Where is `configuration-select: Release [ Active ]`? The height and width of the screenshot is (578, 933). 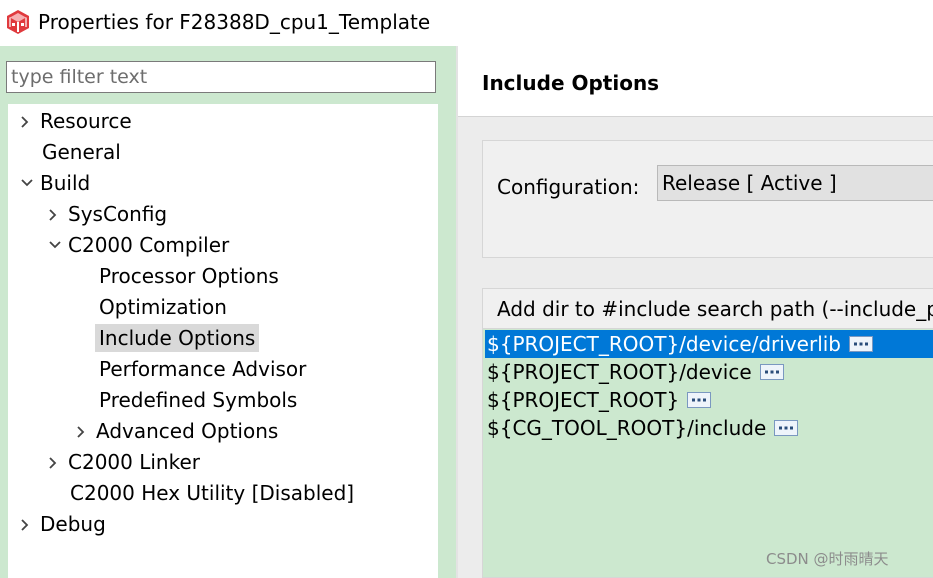
configuration-select: Release [ Active ] is located at coordinates (795, 183).